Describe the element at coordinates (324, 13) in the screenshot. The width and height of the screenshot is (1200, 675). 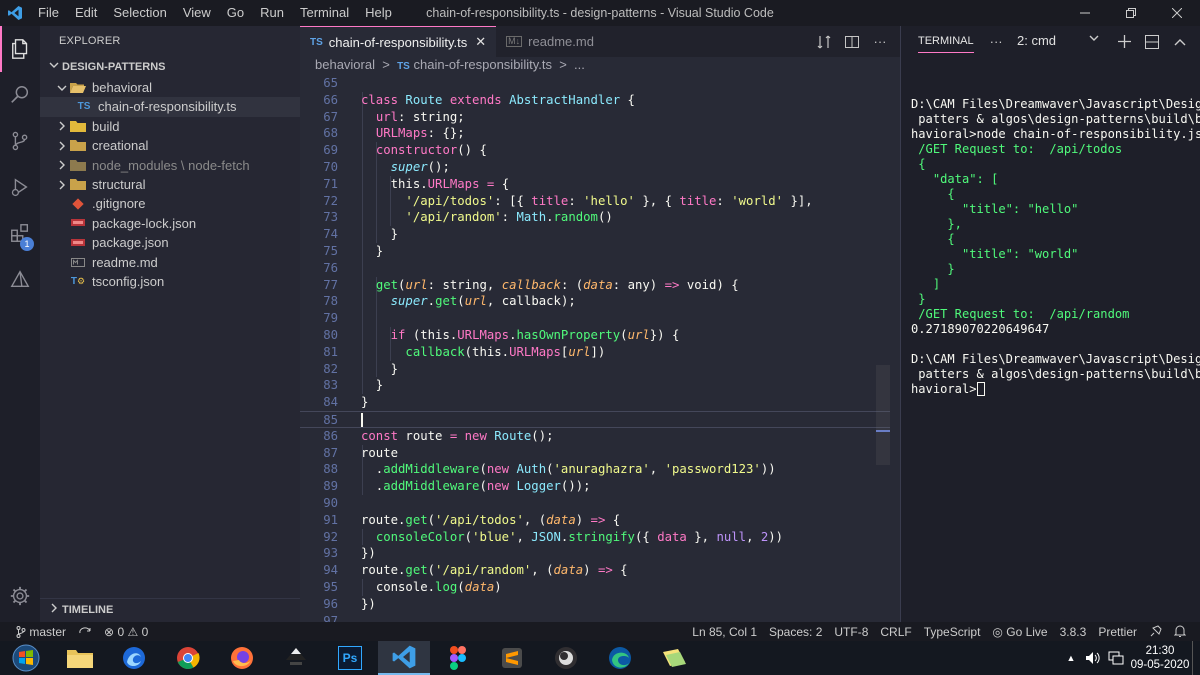
I see `menu-terminal: Terminal` at that location.